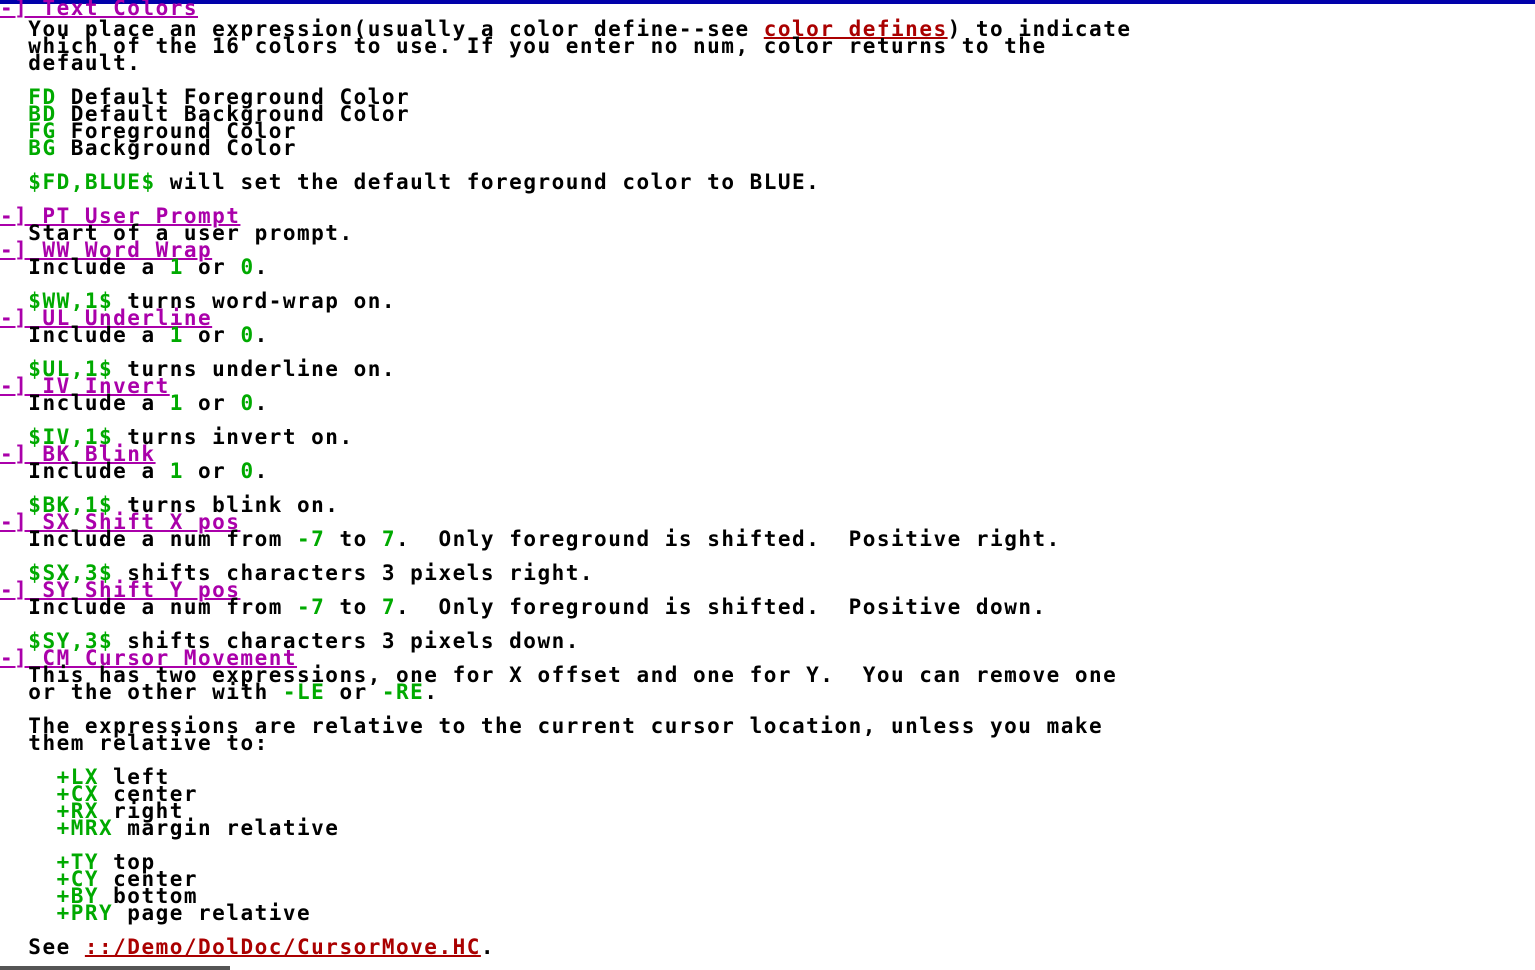  Describe the element at coordinates (85, 828) in the screenshot. I see `code-keyword: +MRX` at that location.